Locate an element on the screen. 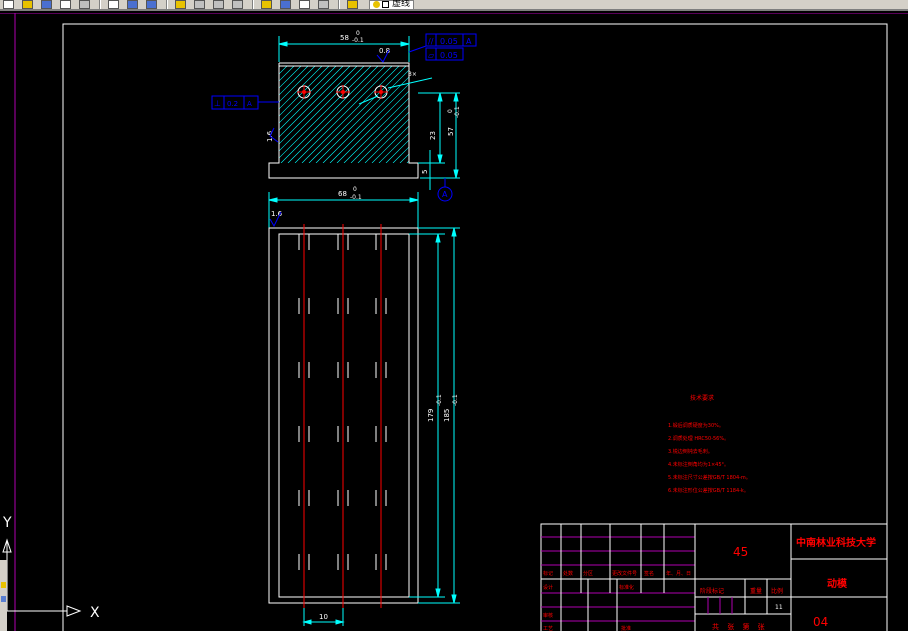 The width and height of the screenshot is (908, 631). tech-item-3: 3.锐边倒钝去毛刺。 is located at coordinates (690, 451).